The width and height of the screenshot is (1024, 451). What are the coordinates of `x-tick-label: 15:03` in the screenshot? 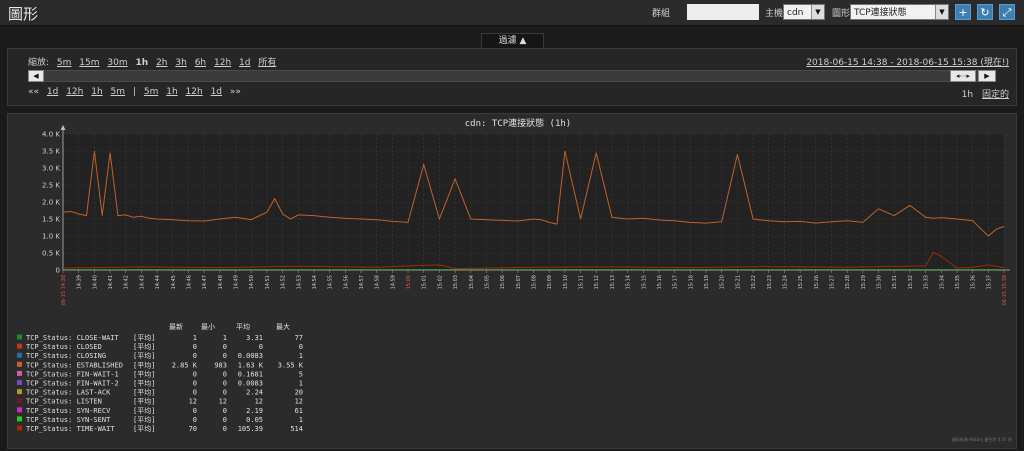 It's located at (456, 282).